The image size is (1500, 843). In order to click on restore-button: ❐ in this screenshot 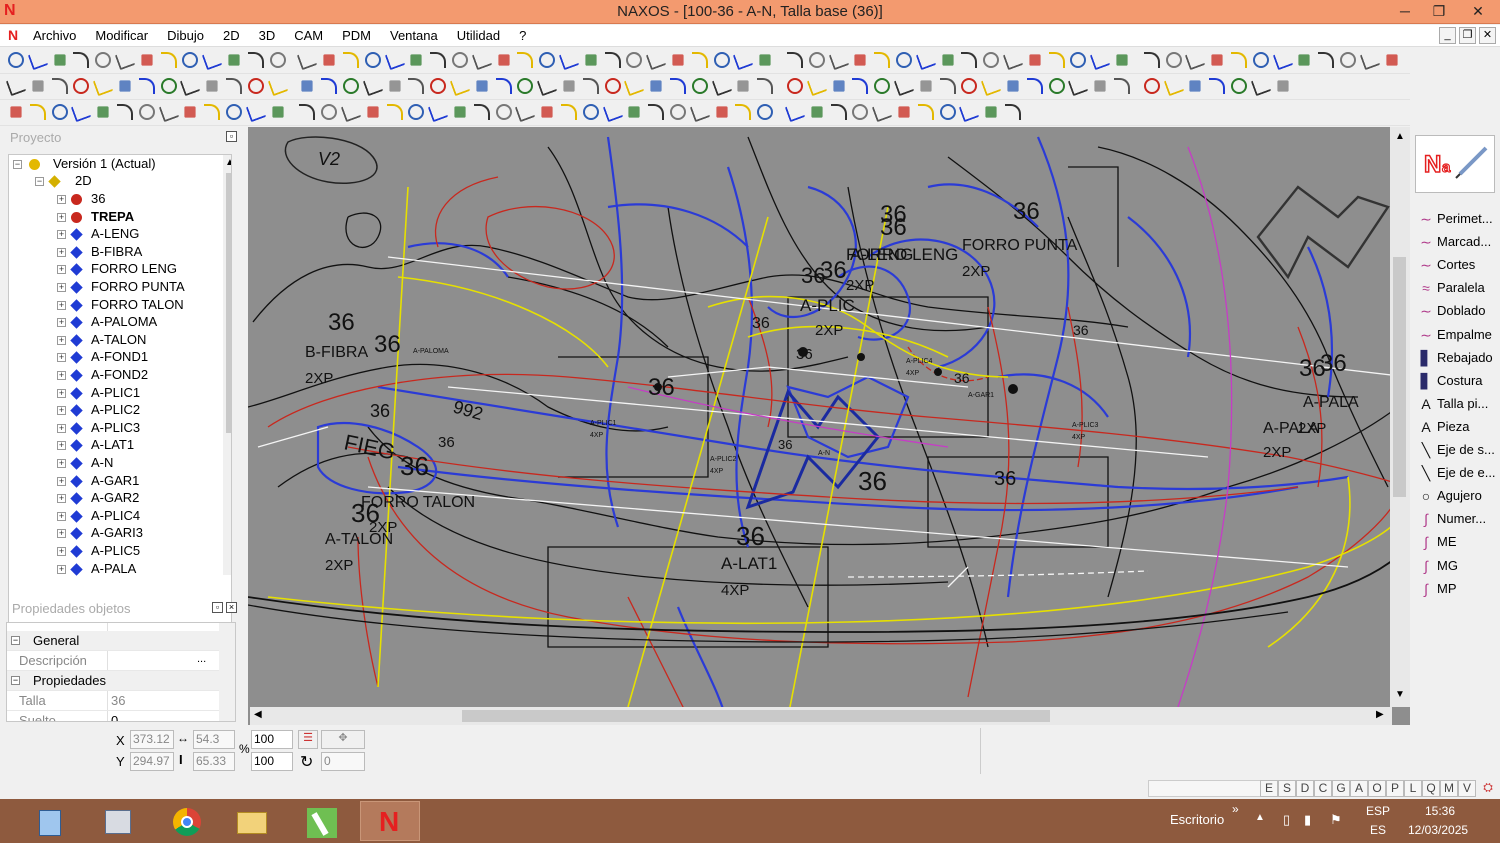, I will do `click(1439, 11)`.